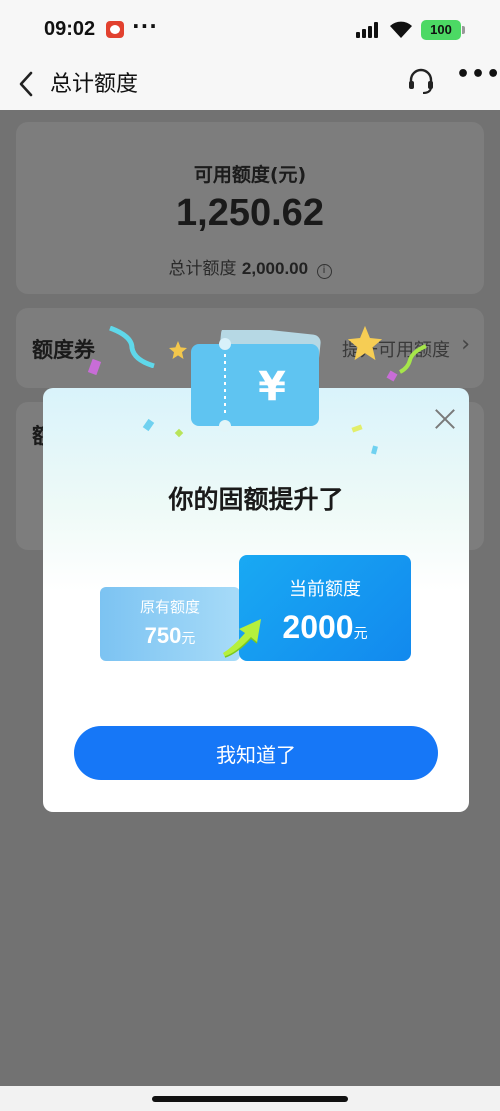  I want to click on yuan-ticket-icon: ¥, so click(256, 381).